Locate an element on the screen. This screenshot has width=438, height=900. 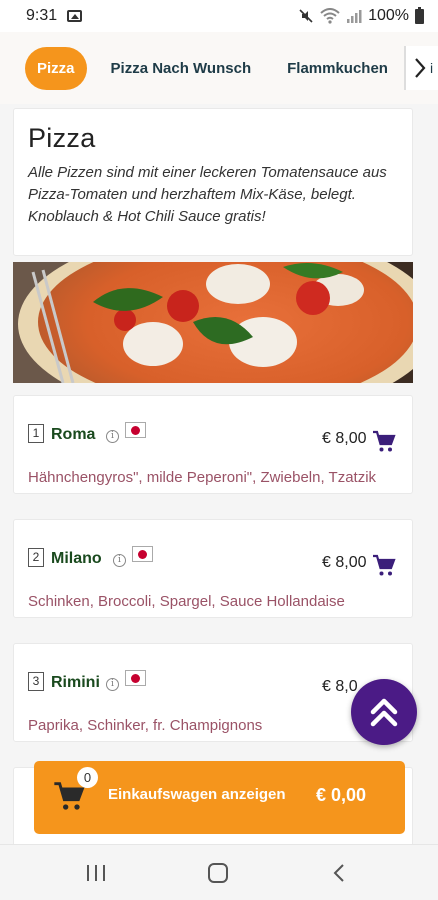
double-chevron-up-icon is located at coordinates (384, 712).